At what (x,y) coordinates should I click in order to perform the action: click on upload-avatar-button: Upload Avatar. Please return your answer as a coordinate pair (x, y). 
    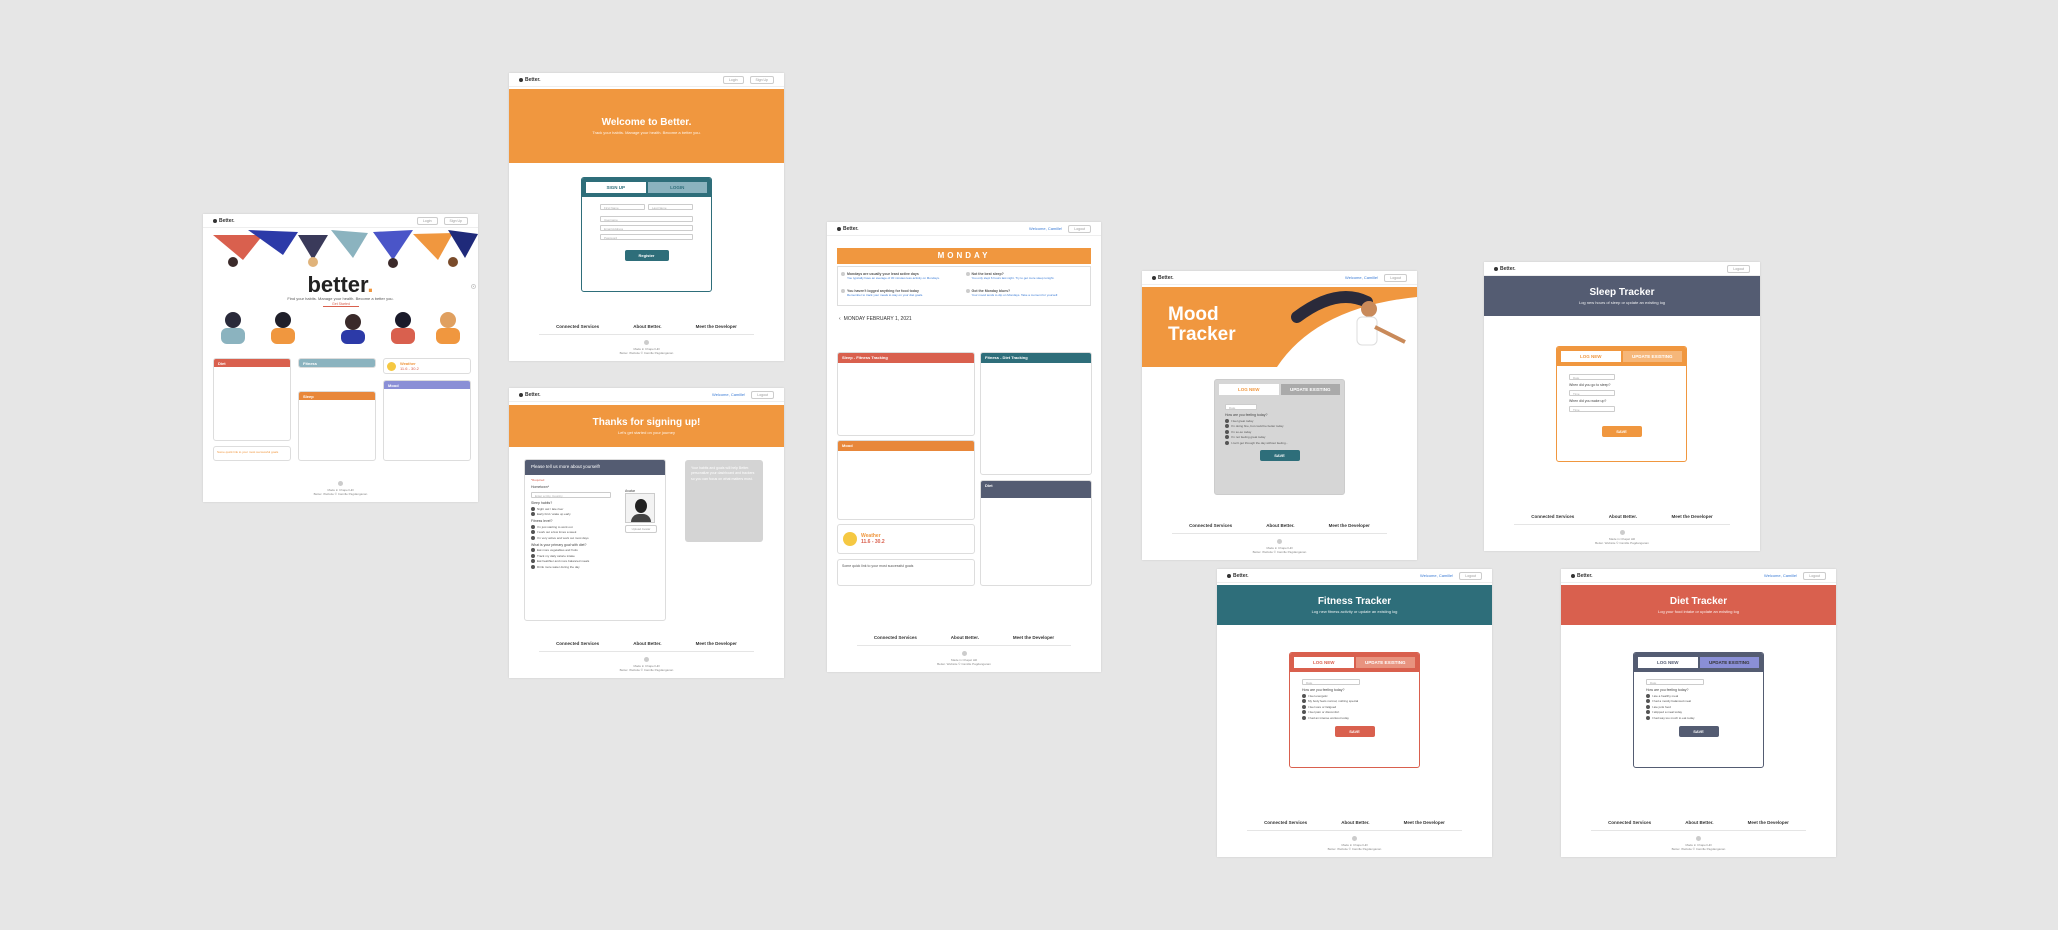
    Looking at the image, I should click on (641, 529).